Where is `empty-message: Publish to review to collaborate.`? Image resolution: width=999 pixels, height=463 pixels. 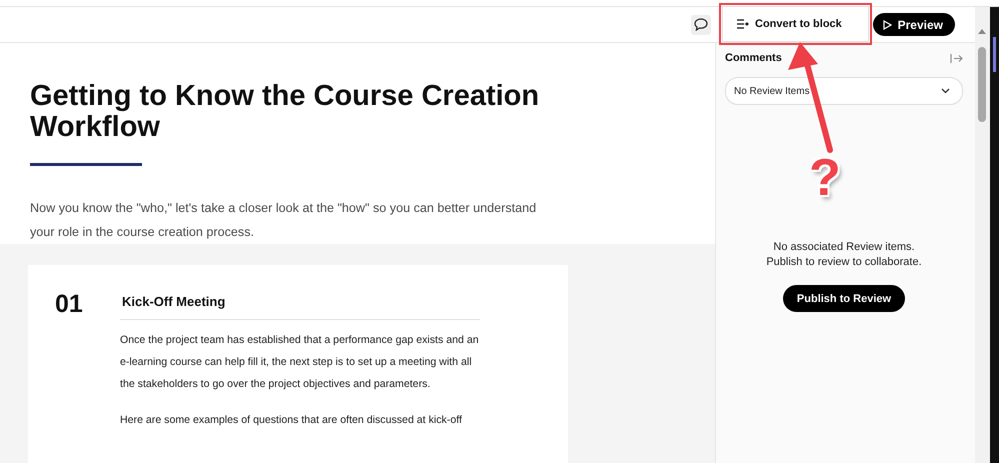
empty-message: Publish to review to collaborate. is located at coordinates (844, 262).